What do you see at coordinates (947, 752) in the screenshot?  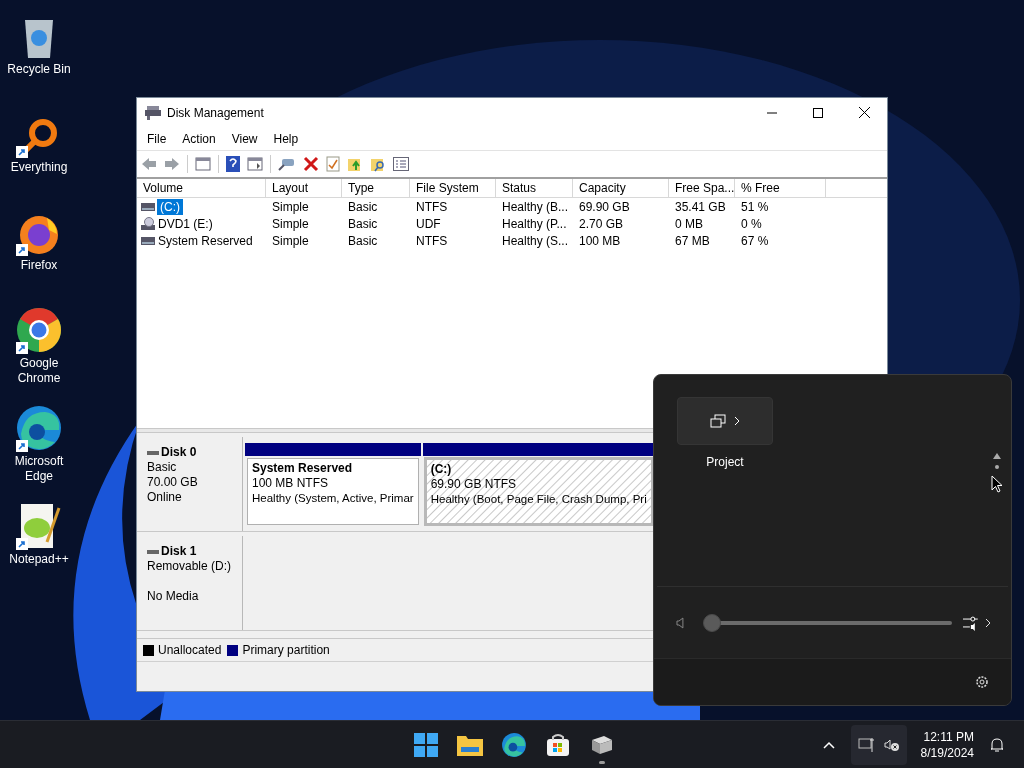 I see `clock-date: 8/19/2024` at bounding box center [947, 752].